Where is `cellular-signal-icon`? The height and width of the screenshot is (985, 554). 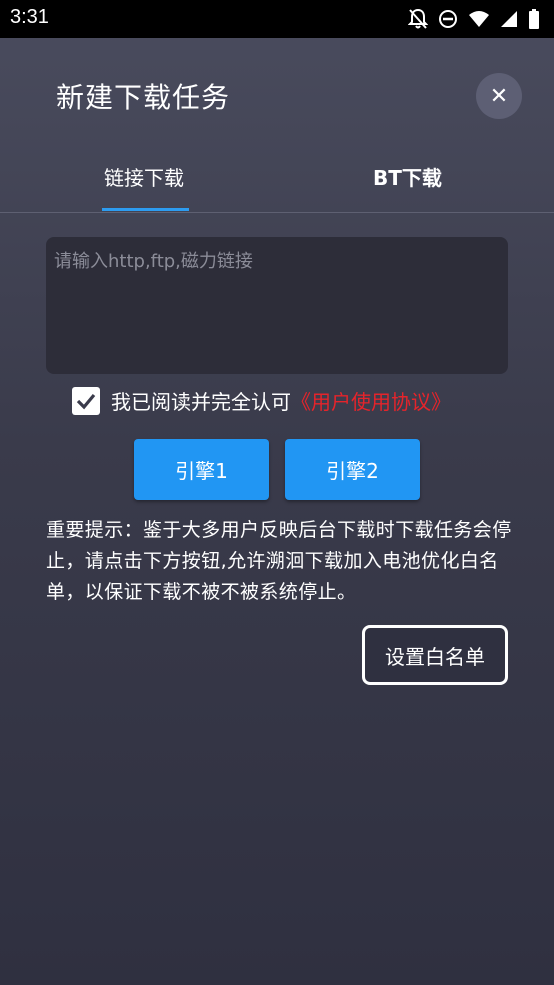
cellular-signal-icon is located at coordinates (509, 19).